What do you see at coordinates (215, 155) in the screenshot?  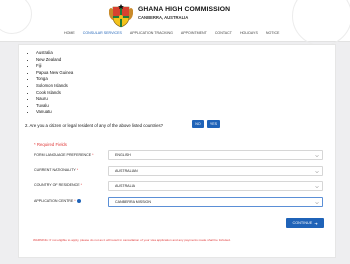 I see `form-language-select: ENGLISH` at bounding box center [215, 155].